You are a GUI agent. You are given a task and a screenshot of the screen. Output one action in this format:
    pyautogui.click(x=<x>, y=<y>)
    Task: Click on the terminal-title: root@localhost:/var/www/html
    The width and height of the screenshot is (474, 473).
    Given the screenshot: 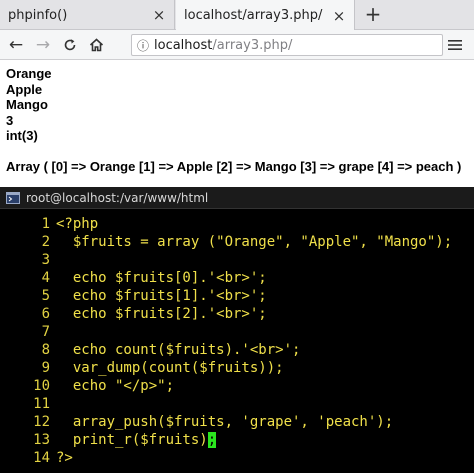 What is the action you would take?
    pyautogui.click(x=117, y=197)
    